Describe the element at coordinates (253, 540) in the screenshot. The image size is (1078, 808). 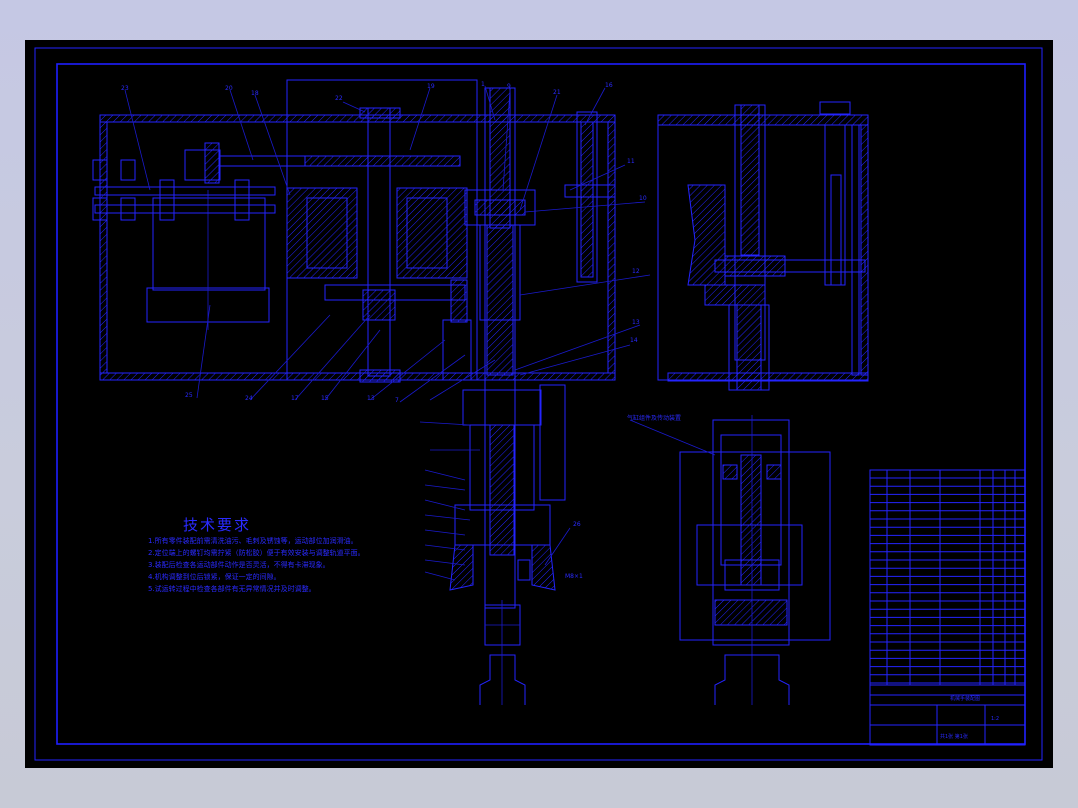
I see `tech-line: 1.所有零件装配前需清洗油污、毛刺及锈蚀等，运动部位加润滑油。` at that location.